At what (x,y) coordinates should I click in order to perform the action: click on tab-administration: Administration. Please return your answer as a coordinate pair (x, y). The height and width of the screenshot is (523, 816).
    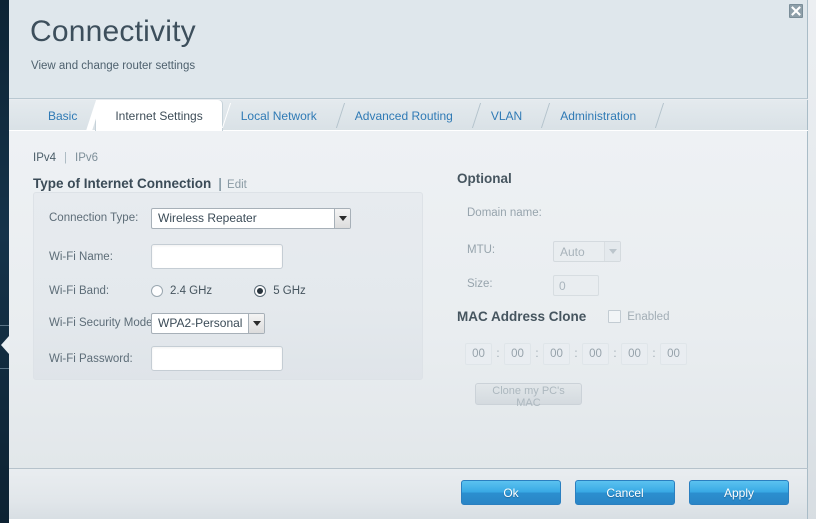
    Looking at the image, I should click on (598, 115).